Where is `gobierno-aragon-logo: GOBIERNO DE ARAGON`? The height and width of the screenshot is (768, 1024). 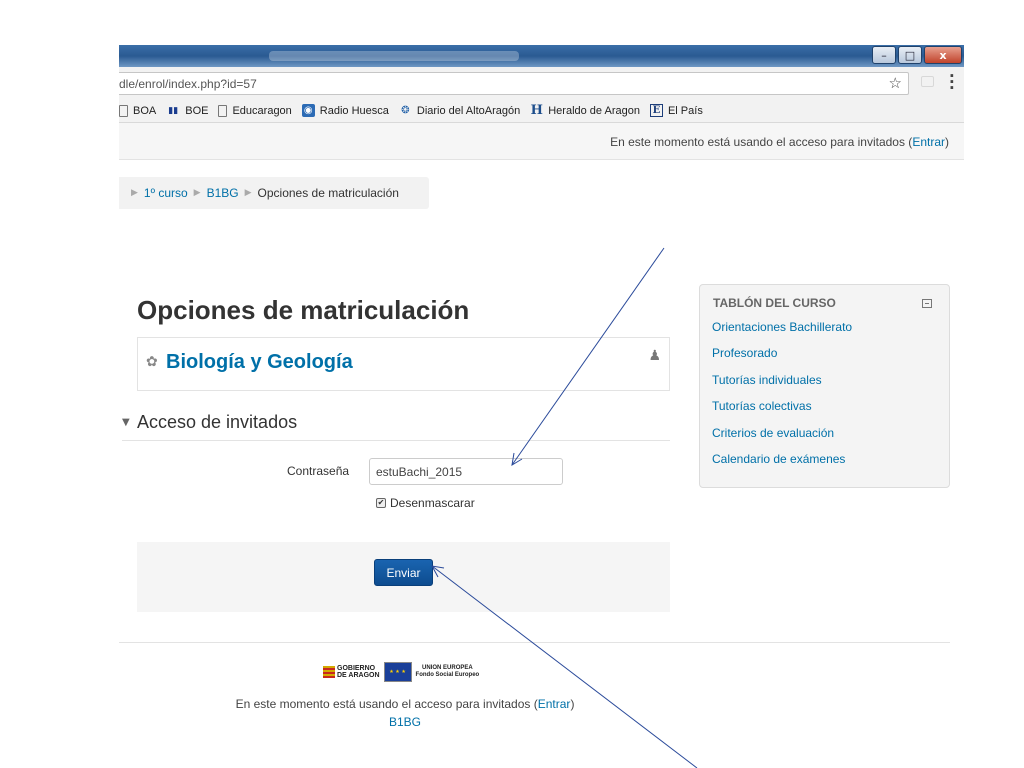
gobierno-aragon-logo: GOBIERNO DE ARAGON is located at coordinates (351, 672).